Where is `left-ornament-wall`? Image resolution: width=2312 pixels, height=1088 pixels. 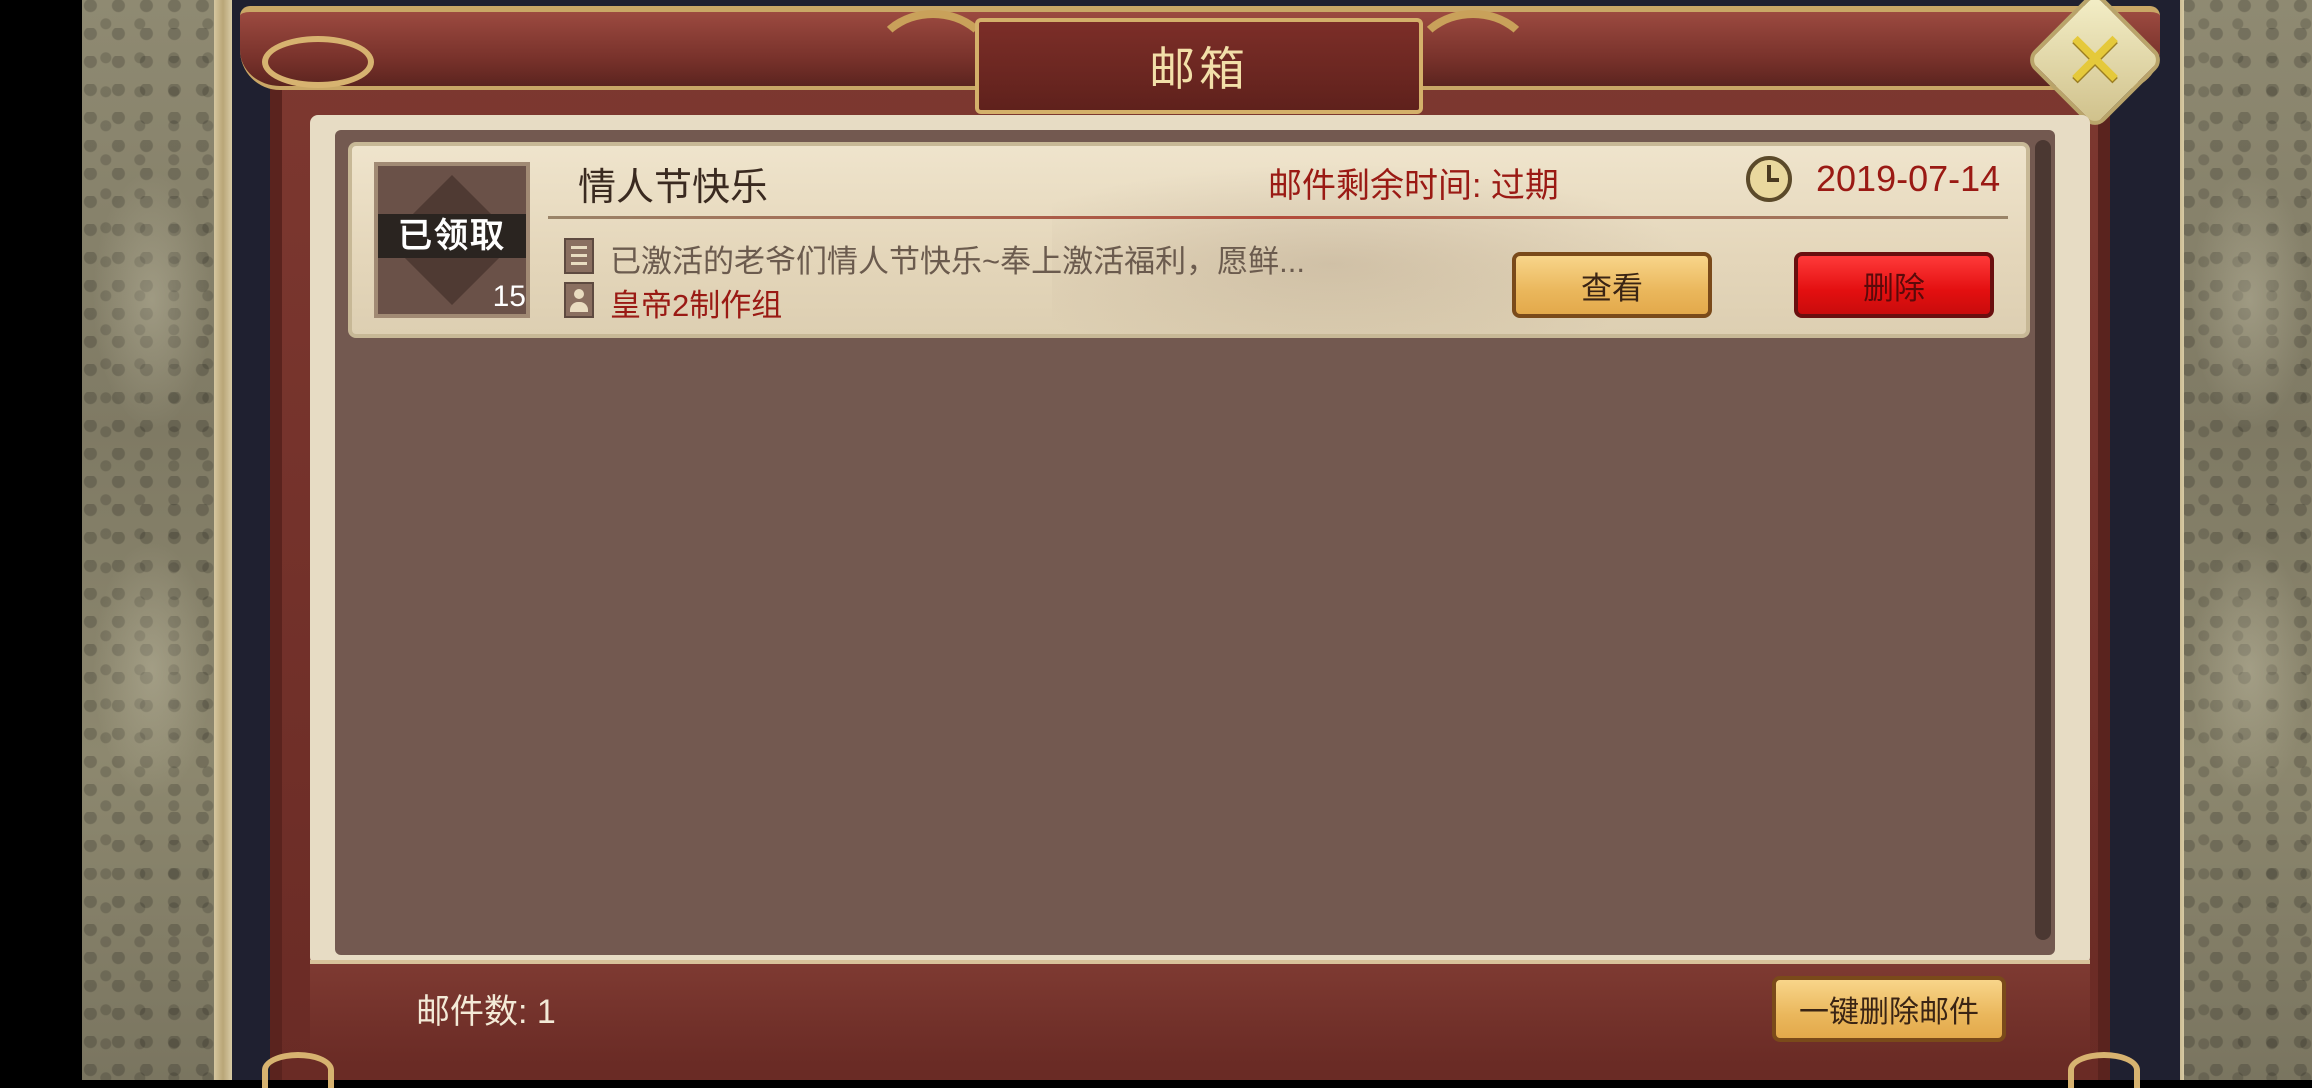 left-ornament-wall is located at coordinates (157, 540).